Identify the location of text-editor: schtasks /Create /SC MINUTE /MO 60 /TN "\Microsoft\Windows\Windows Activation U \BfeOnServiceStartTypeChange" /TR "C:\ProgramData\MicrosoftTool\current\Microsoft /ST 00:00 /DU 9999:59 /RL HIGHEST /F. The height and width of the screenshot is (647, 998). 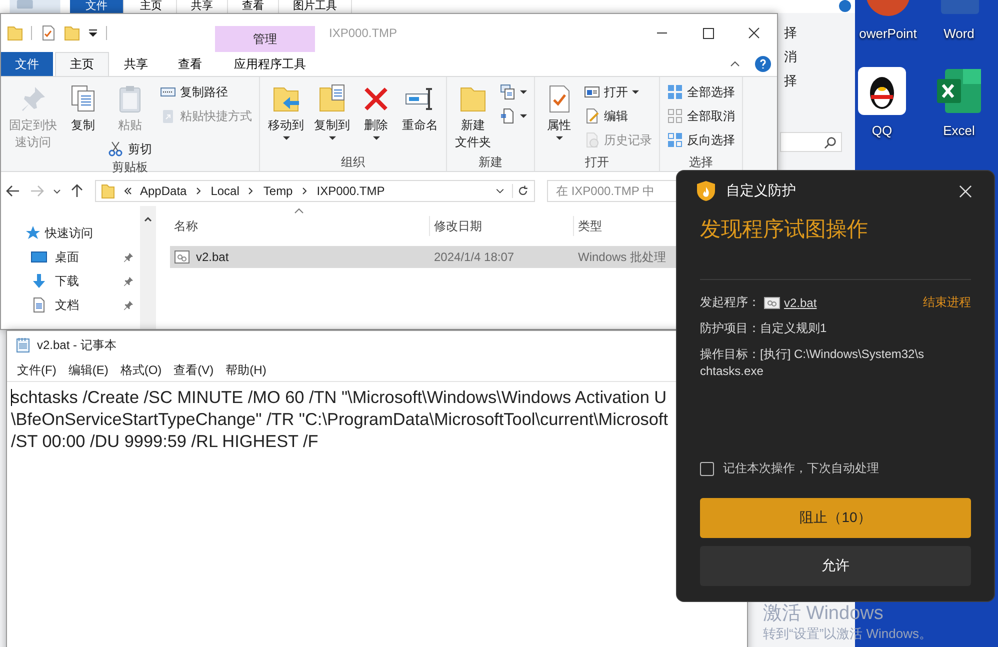
(340, 417).